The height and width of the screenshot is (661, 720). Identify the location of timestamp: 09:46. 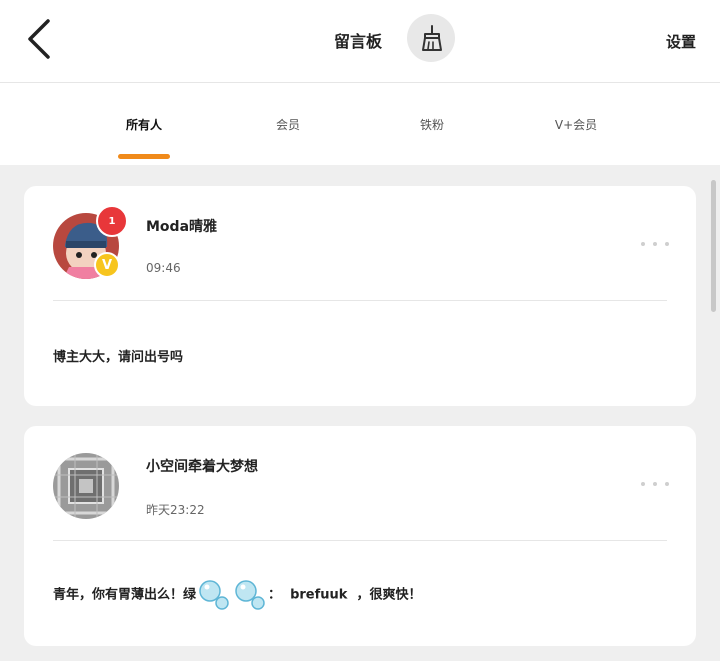
(163, 268).